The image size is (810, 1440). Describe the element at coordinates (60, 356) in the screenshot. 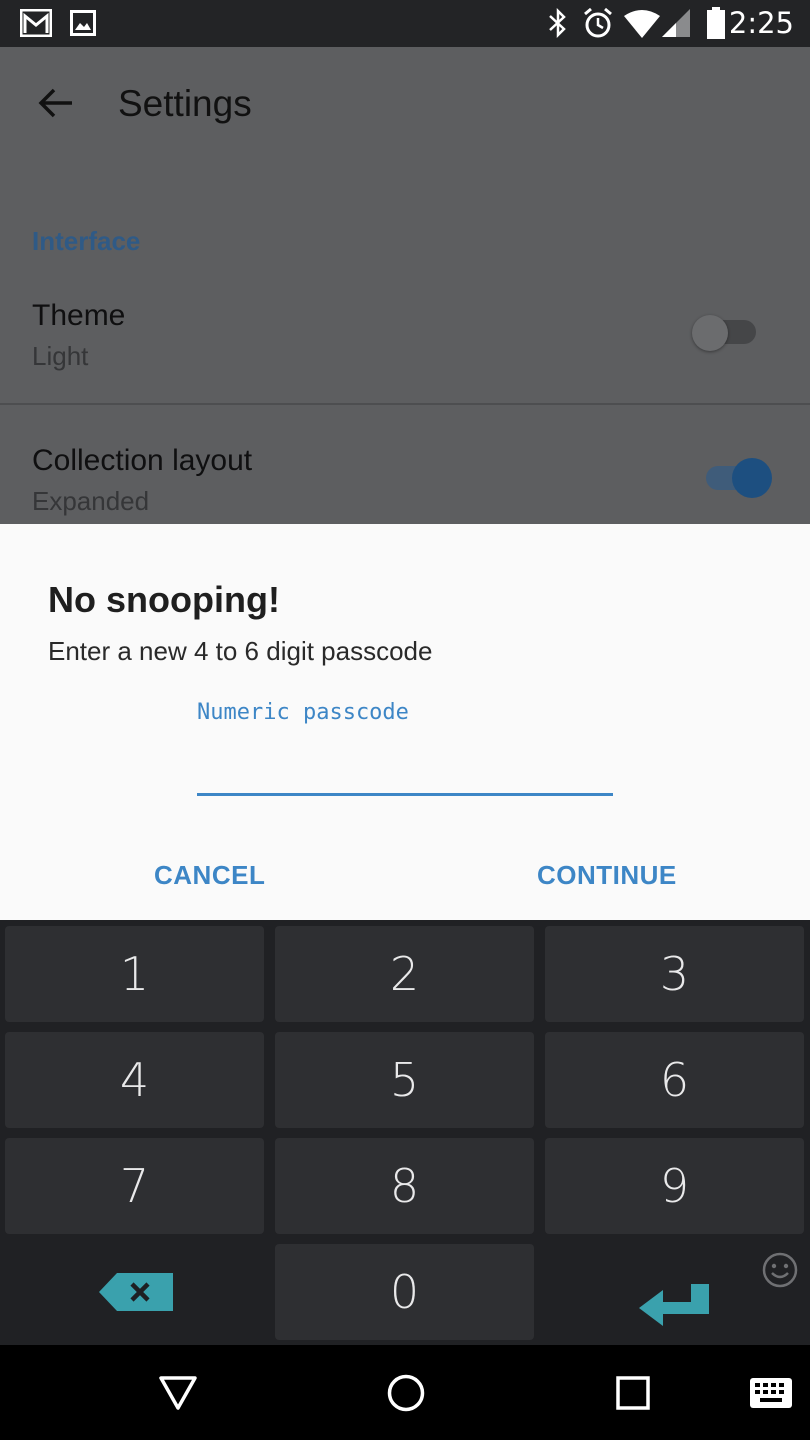

I see `setting-subtitle: Light` at that location.